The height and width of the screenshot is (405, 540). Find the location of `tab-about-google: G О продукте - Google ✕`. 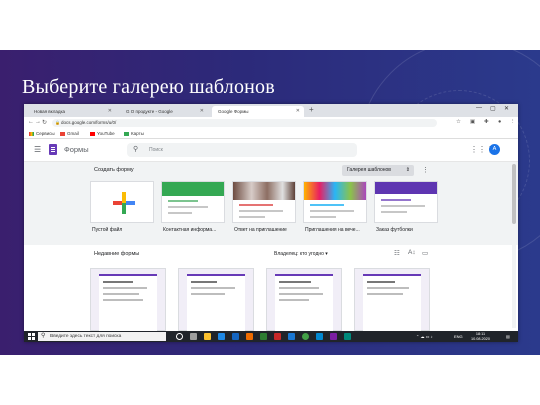

tab-about-google: G О продукте - Google ✕ is located at coordinates (164, 111).